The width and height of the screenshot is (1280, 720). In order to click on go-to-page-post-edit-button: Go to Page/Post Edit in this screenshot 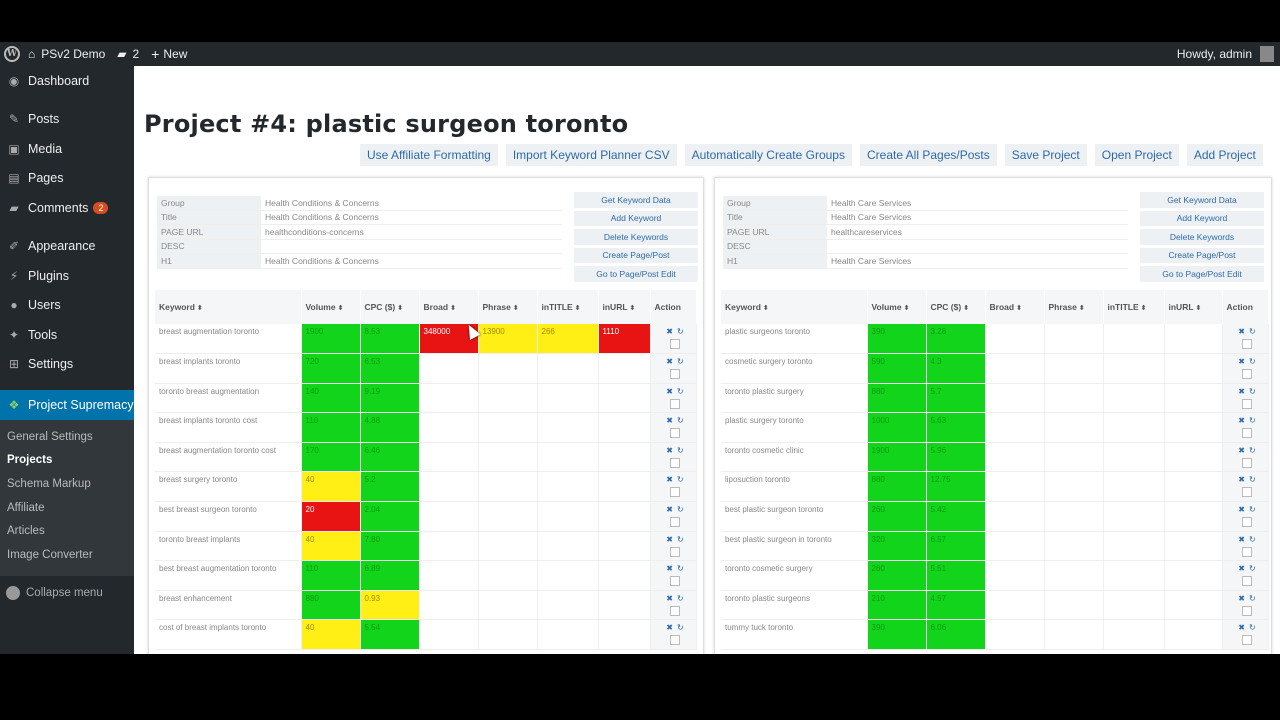, I will do `click(1202, 274)`.